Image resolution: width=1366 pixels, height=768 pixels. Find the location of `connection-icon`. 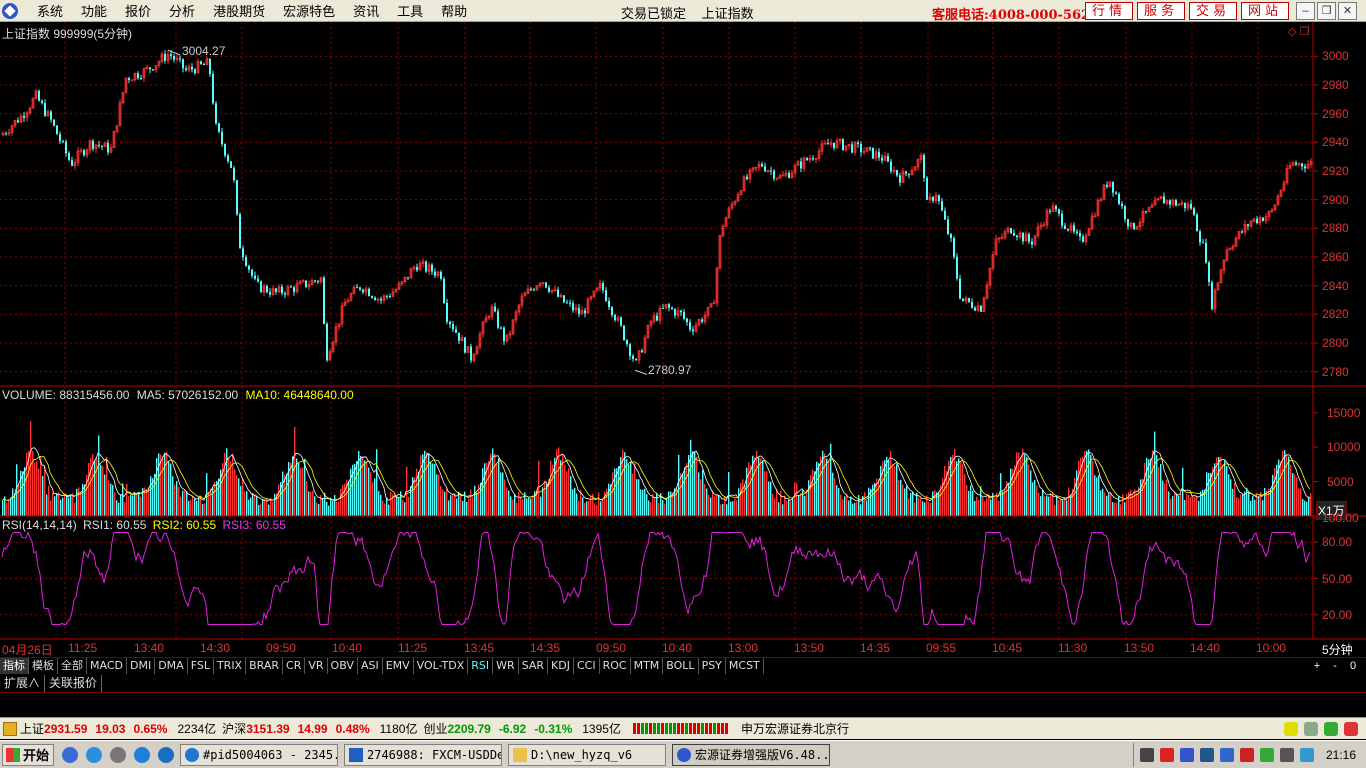

connection-icon is located at coordinates (1331, 729).